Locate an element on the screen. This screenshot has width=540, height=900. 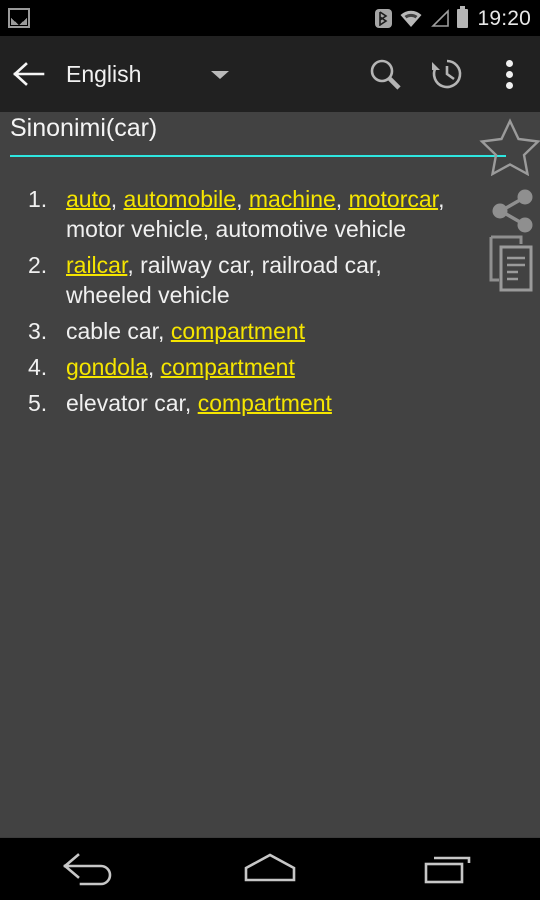
nav-back-icon is located at coordinates (87, 869).